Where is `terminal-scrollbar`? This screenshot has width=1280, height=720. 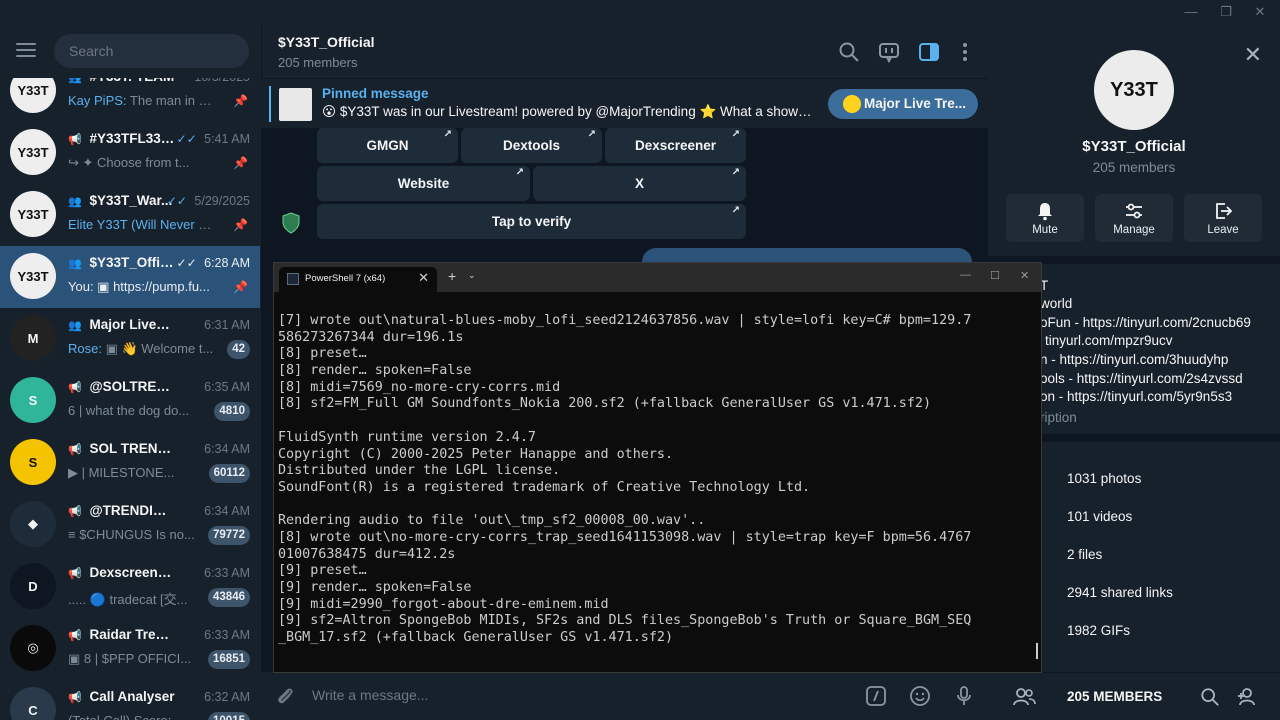 terminal-scrollbar is located at coordinates (1037, 651).